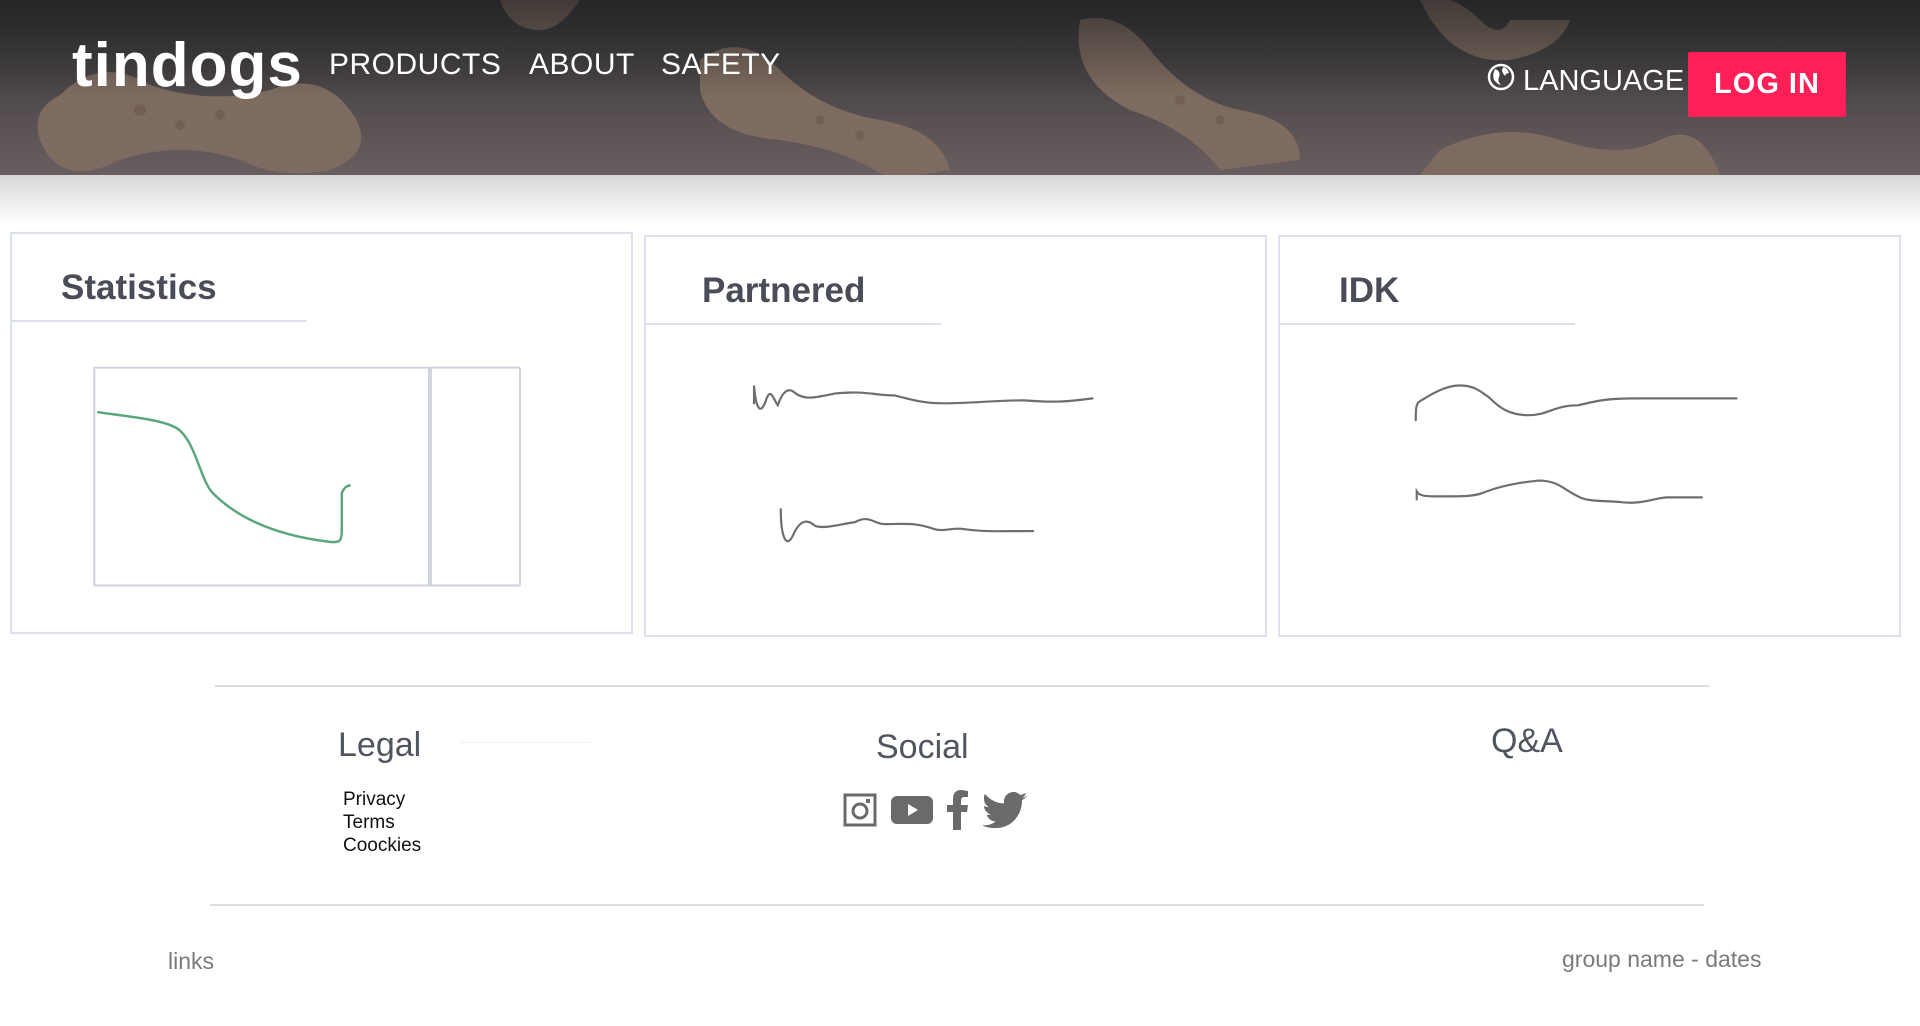  I want to click on header-shadow, so click(960, 200).